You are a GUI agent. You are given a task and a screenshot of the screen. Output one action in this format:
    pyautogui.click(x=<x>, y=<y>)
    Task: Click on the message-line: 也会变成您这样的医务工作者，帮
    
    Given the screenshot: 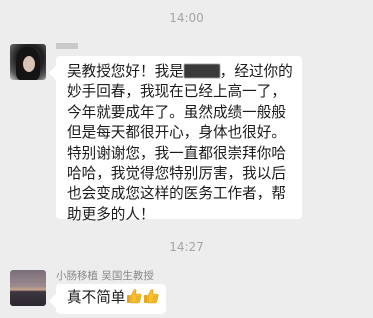 What is the action you would take?
    pyautogui.click(x=176, y=194)
    